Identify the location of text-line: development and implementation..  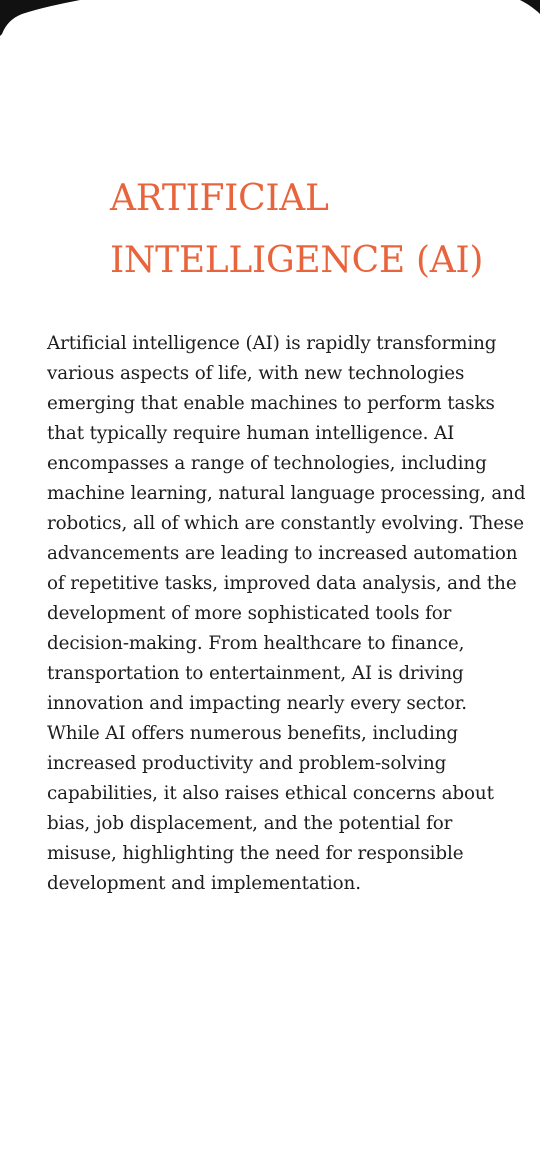
(204, 883).